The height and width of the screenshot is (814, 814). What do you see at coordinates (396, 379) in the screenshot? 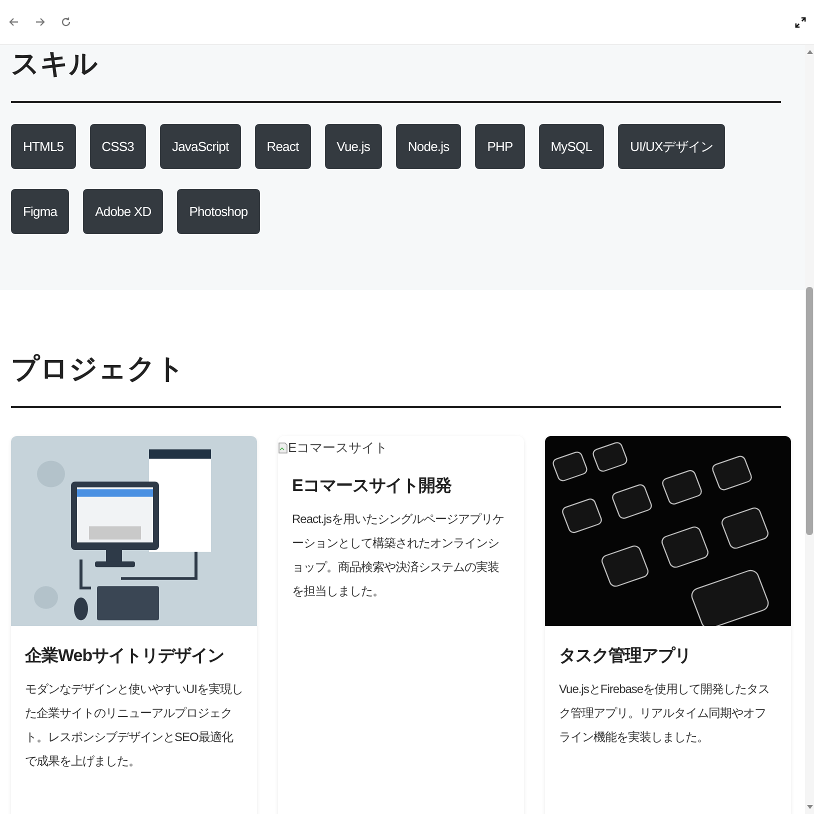
I see `section-heading: プロジェクト` at bounding box center [396, 379].